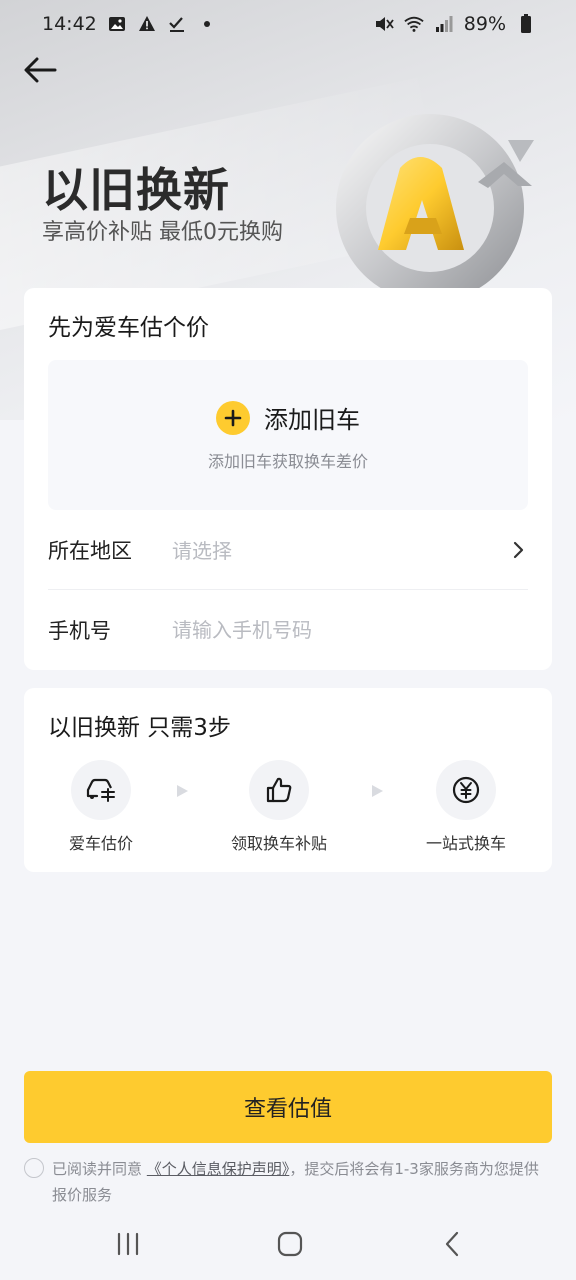 This screenshot has height=1280, width=576. Describe the element at coordinates (202, 551) in the screenshot. I see `region-placeholder: 请选择` at that location.